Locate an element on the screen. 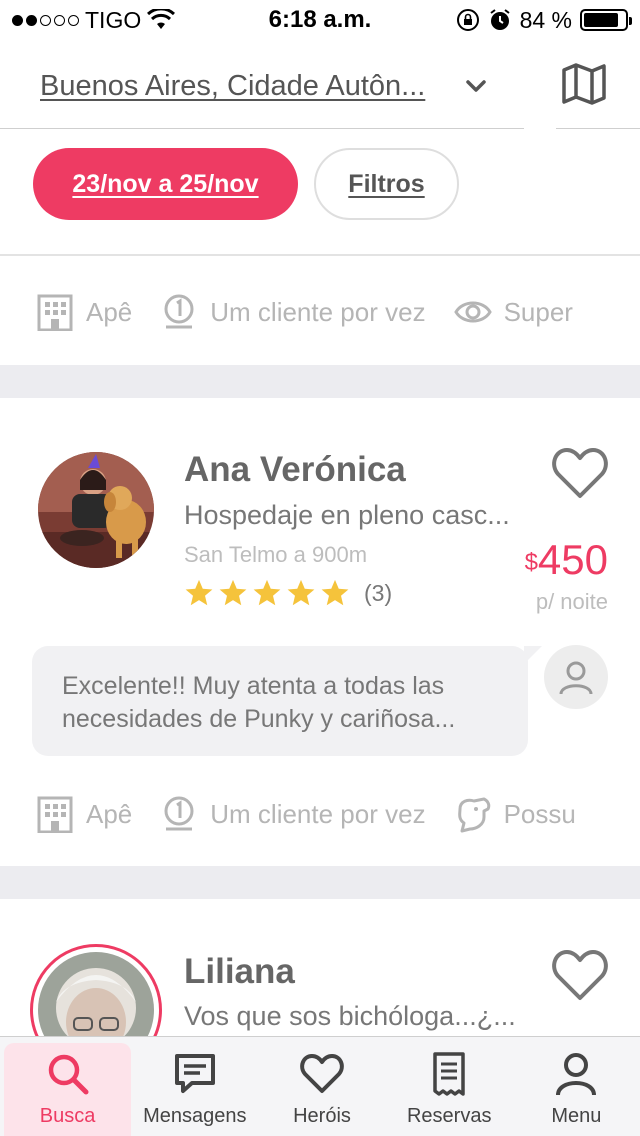 The height and width of the screenshot is (1136, 640). tab-menu: Menu is located at coordinates (576, 1086).